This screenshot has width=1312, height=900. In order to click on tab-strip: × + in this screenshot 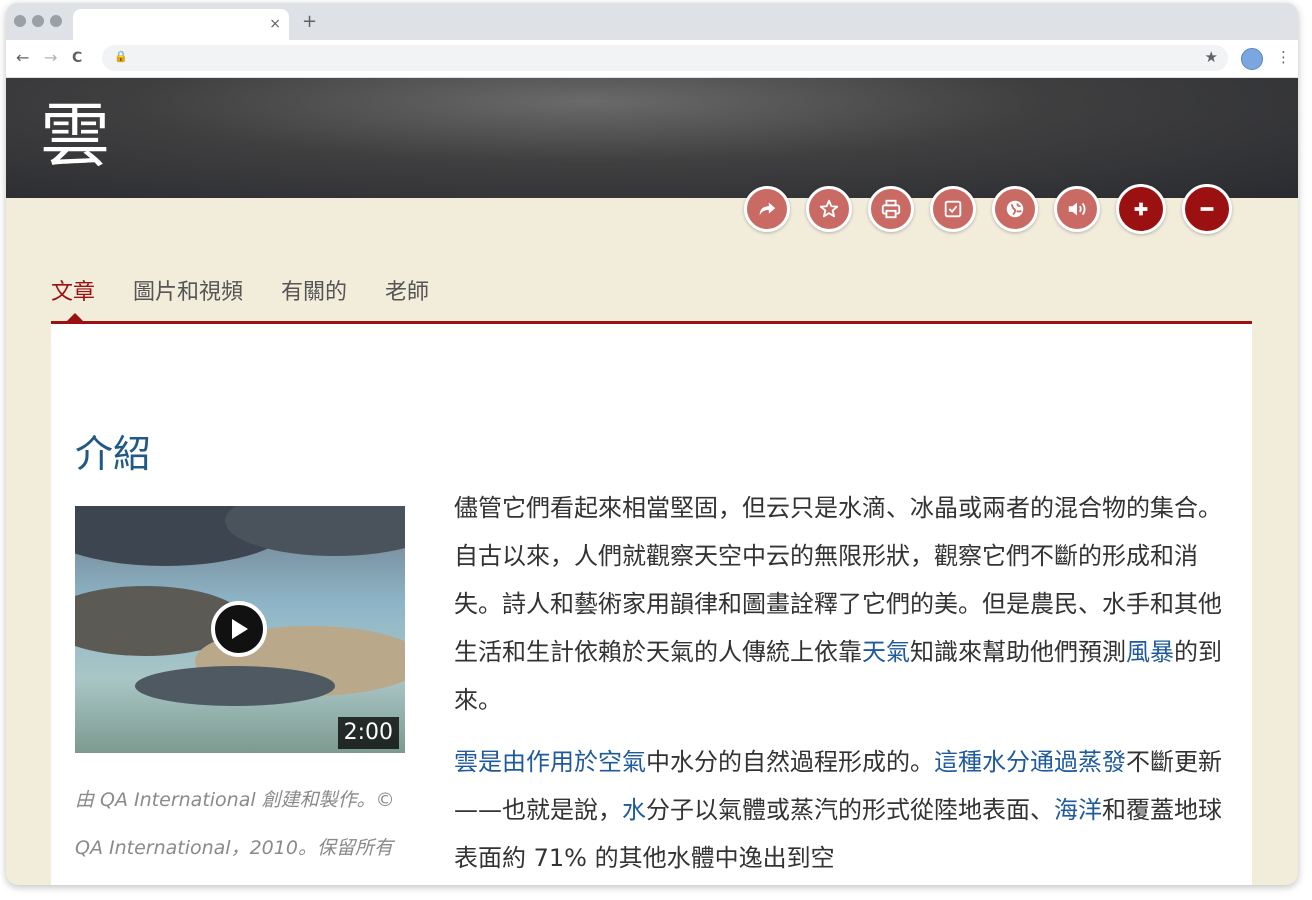, I will do `click(652, 21)`.